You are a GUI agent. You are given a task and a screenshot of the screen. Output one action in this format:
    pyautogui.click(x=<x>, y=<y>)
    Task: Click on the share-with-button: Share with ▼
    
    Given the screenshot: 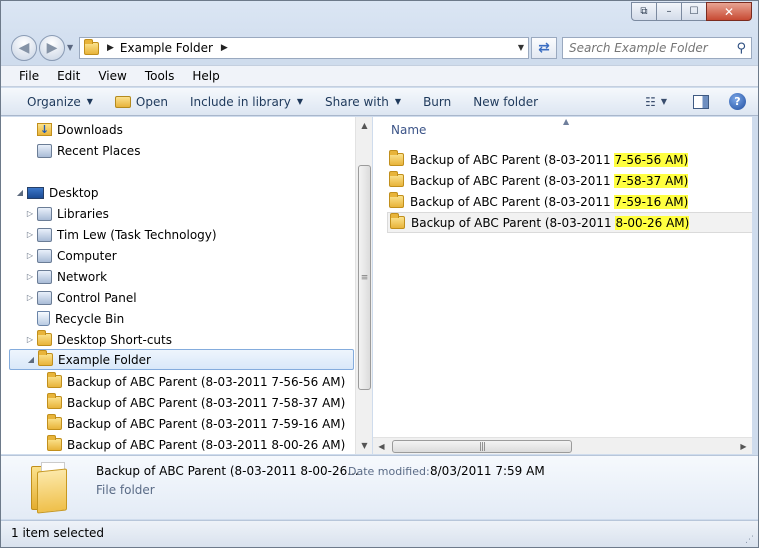 What is the action you would take?
    pyautogui.click(x=363, y=102)
    